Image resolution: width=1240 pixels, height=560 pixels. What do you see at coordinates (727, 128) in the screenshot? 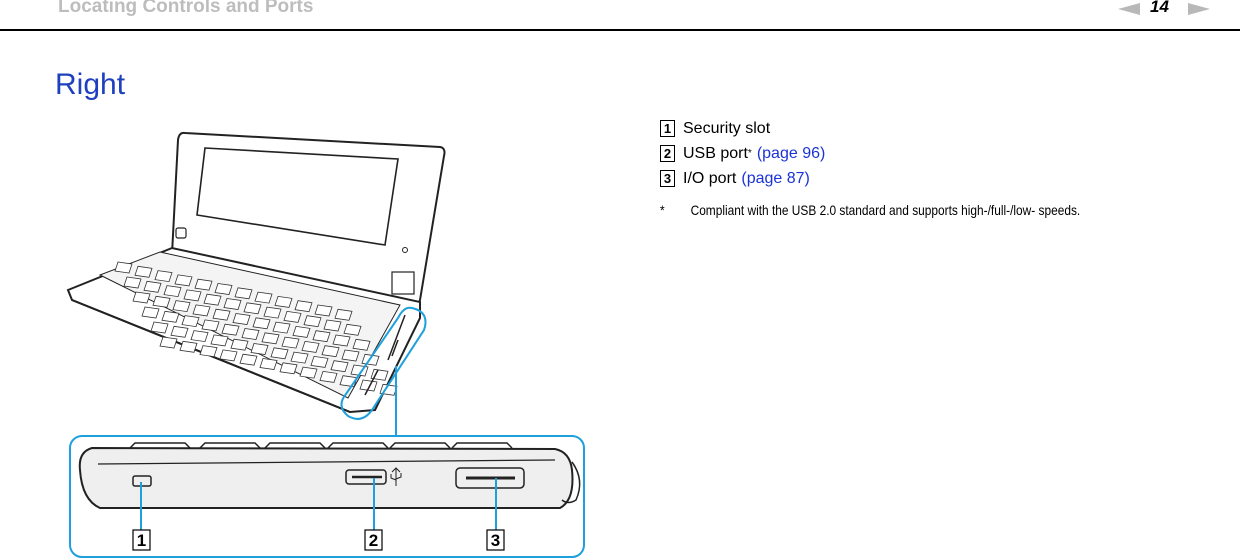
I see `item-label: Security slot` at bounding box center [727, 128].